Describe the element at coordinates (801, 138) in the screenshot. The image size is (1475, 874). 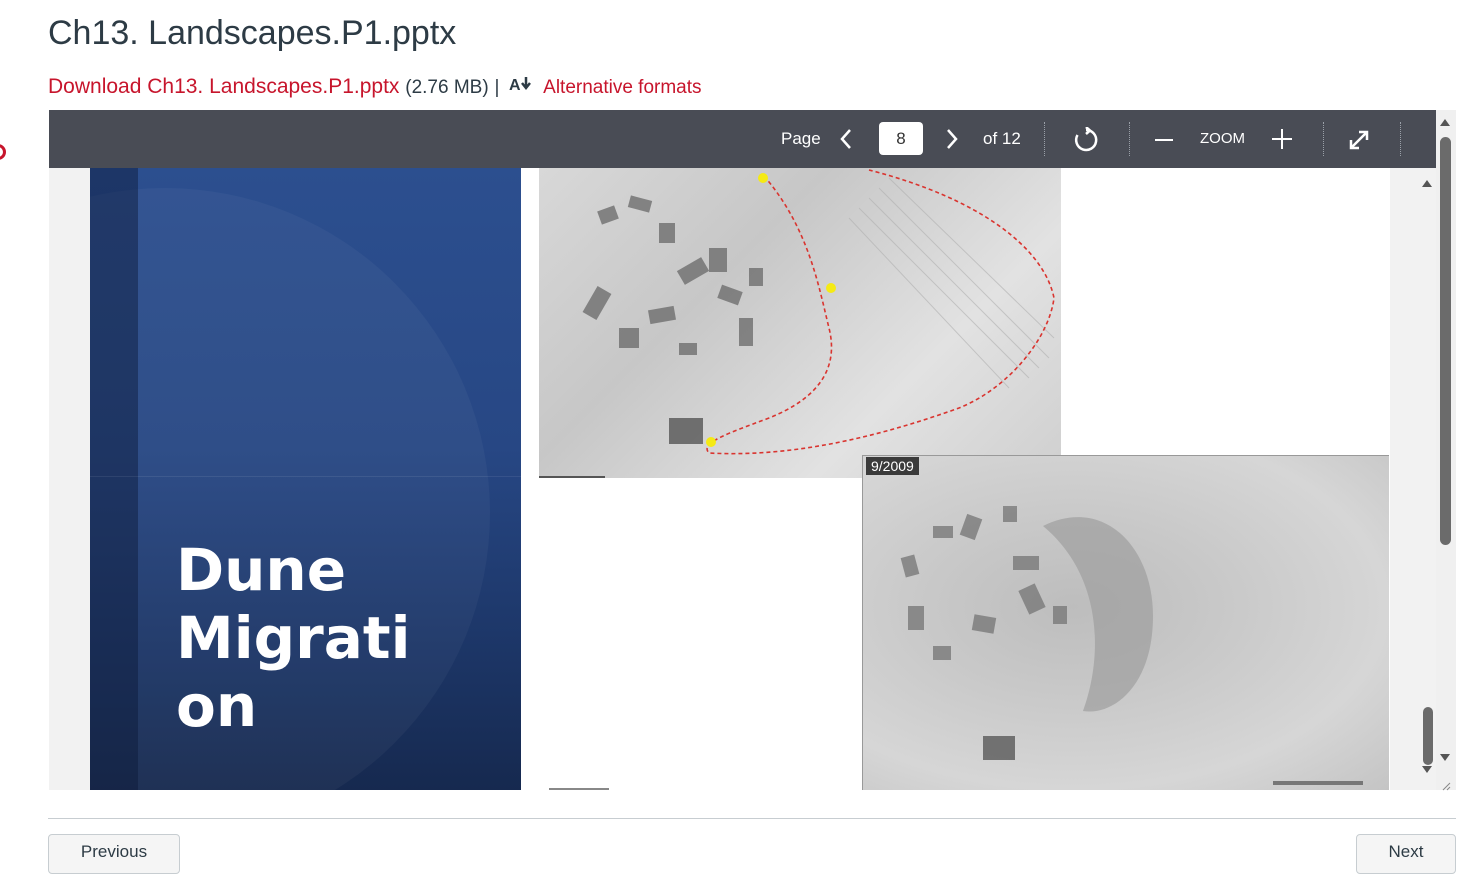
I see `page-label: Page` at that location.